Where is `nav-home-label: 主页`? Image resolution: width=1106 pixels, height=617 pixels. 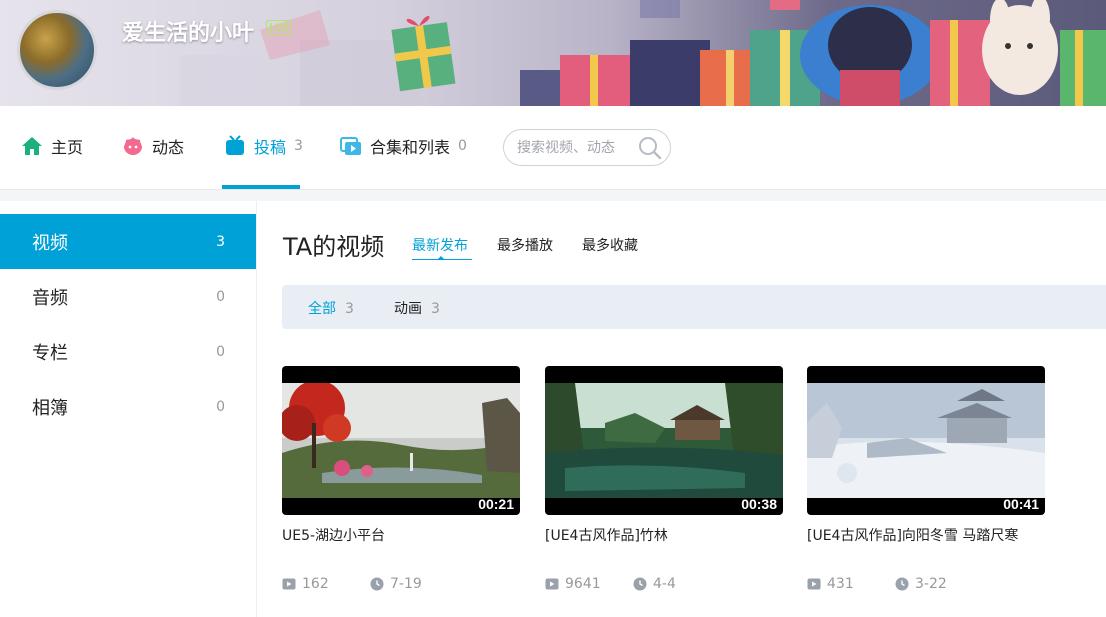
nav-home-label: 主页 is located at coordinates (67, 147).